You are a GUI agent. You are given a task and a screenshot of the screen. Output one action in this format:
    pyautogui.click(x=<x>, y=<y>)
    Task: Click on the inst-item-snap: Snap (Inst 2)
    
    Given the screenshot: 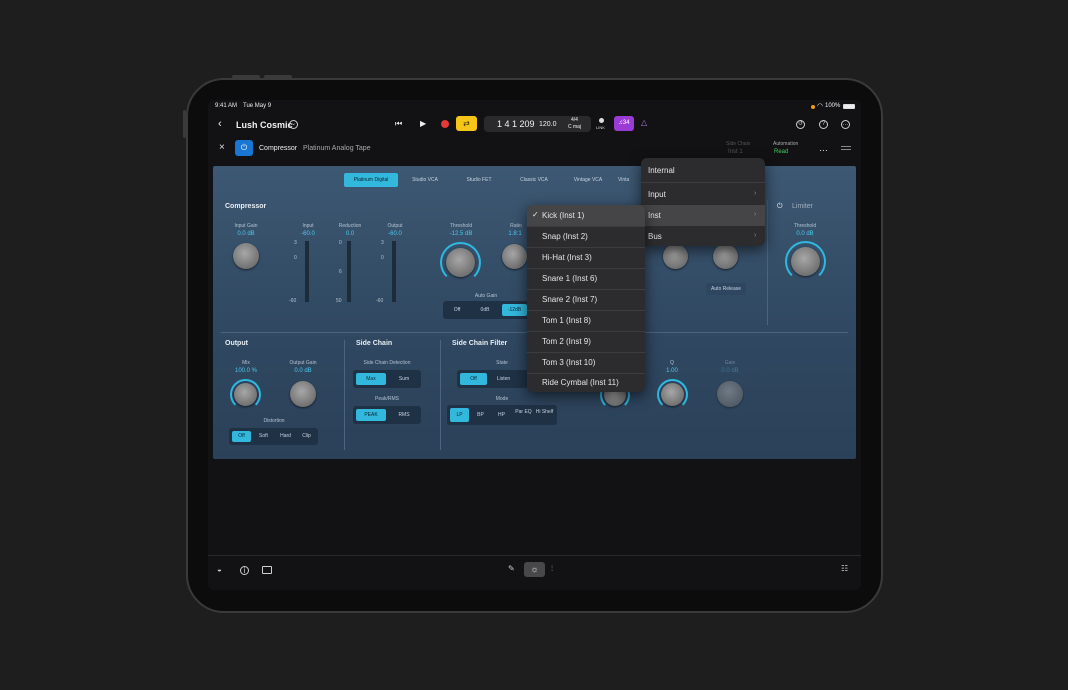 What is the action you would take?
    pyautogui.click(x=590, y=236)
    